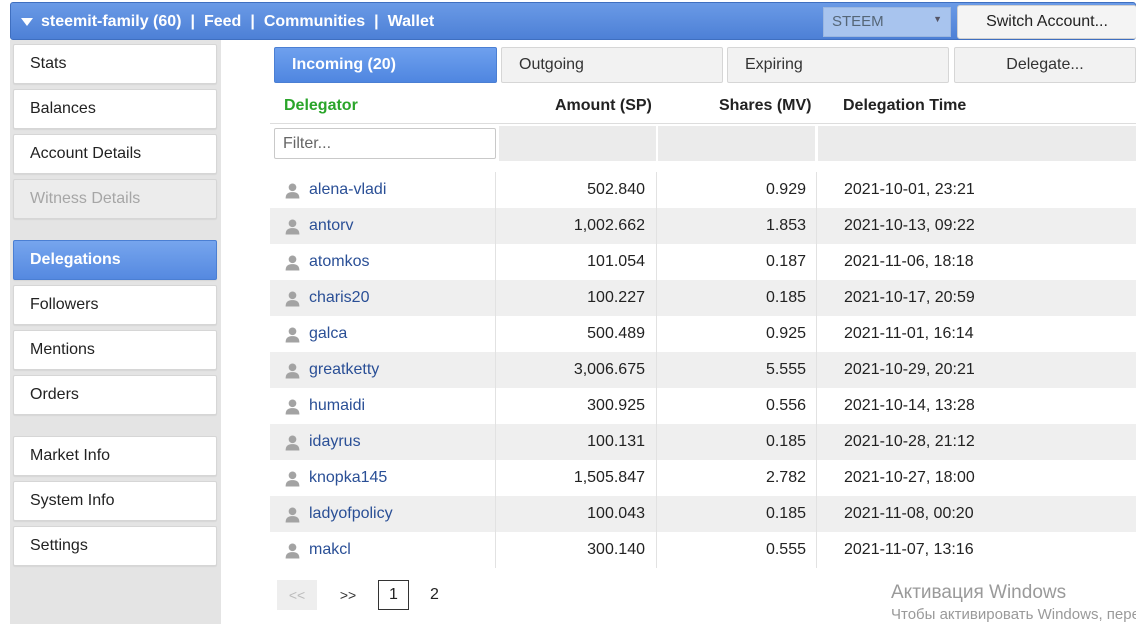 The width and height of the screenshot is (1136, 624). I want to click on nav-communities: Communities, so click(314, 22).